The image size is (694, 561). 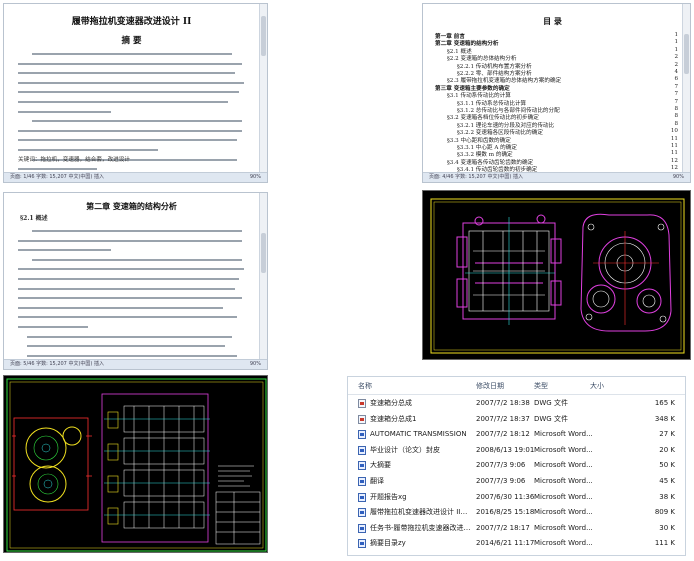 What do you see at coordinates (131, 41) in the screenshot?
I see `abstract-heading: 摘 要` at bounding box center [131, 41].